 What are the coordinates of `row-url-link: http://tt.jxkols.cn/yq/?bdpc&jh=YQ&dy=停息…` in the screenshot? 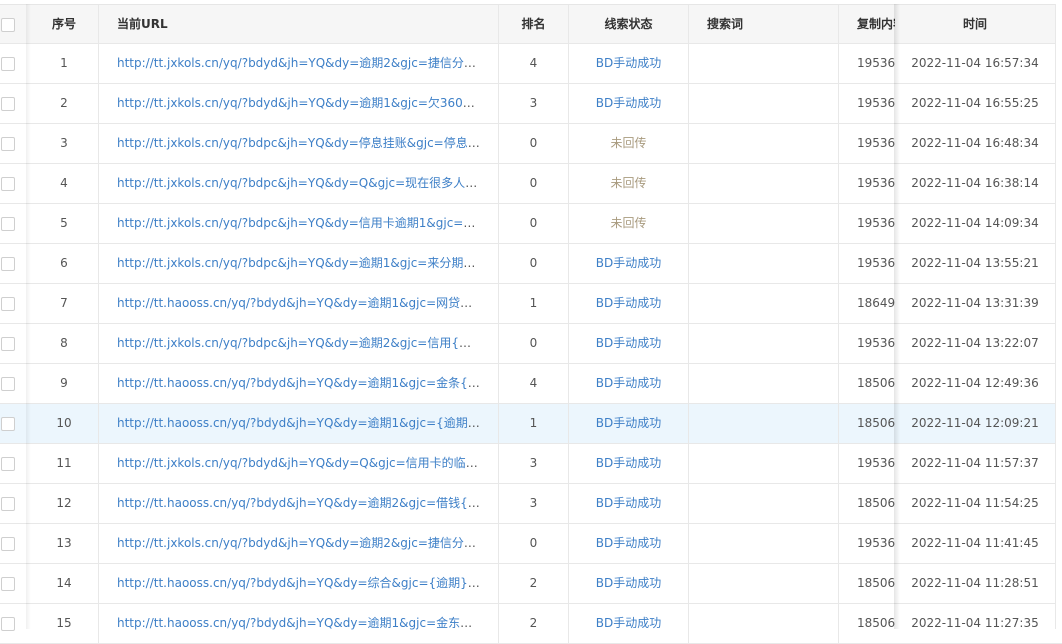 It's located at (307, 143).